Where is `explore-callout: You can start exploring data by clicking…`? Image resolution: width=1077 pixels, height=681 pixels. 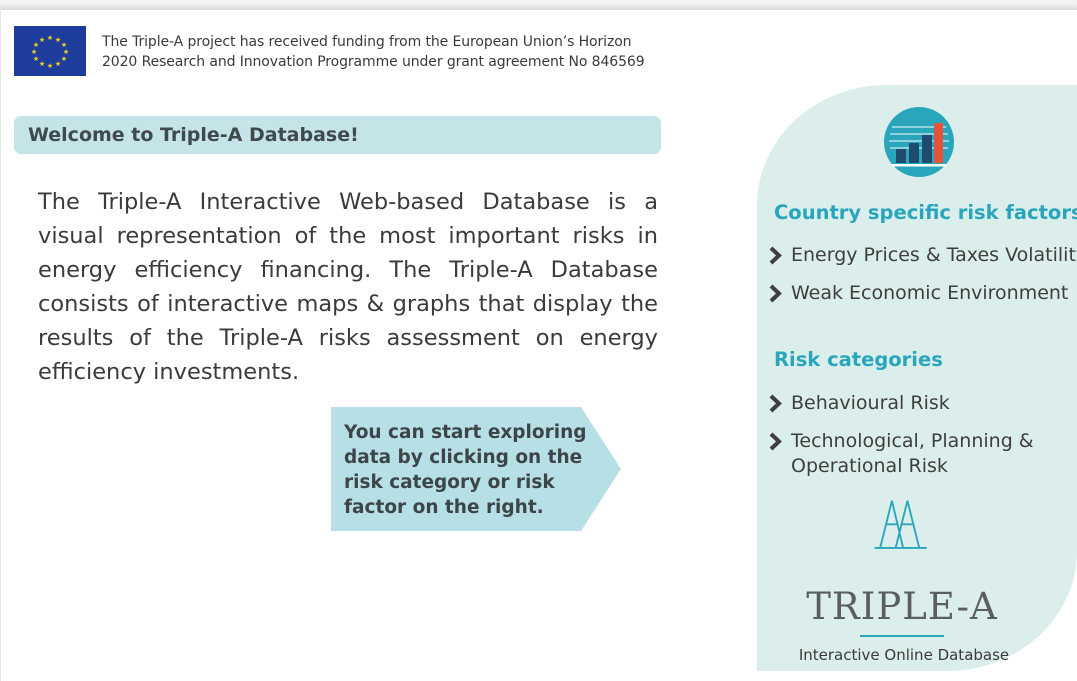 explore-callout: You can start exploring data by clicking… is located at coordinates (476, 469).